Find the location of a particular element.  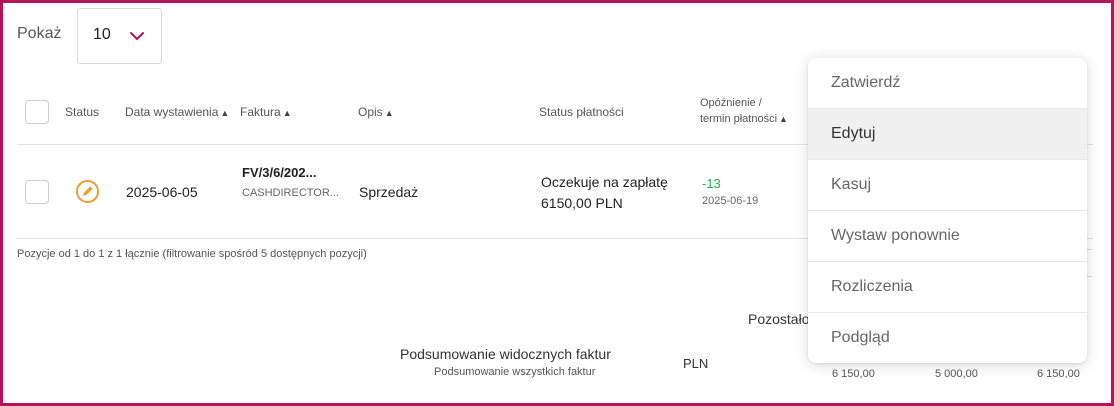

pencil-circle-icon is located at coordinates (87, 191).